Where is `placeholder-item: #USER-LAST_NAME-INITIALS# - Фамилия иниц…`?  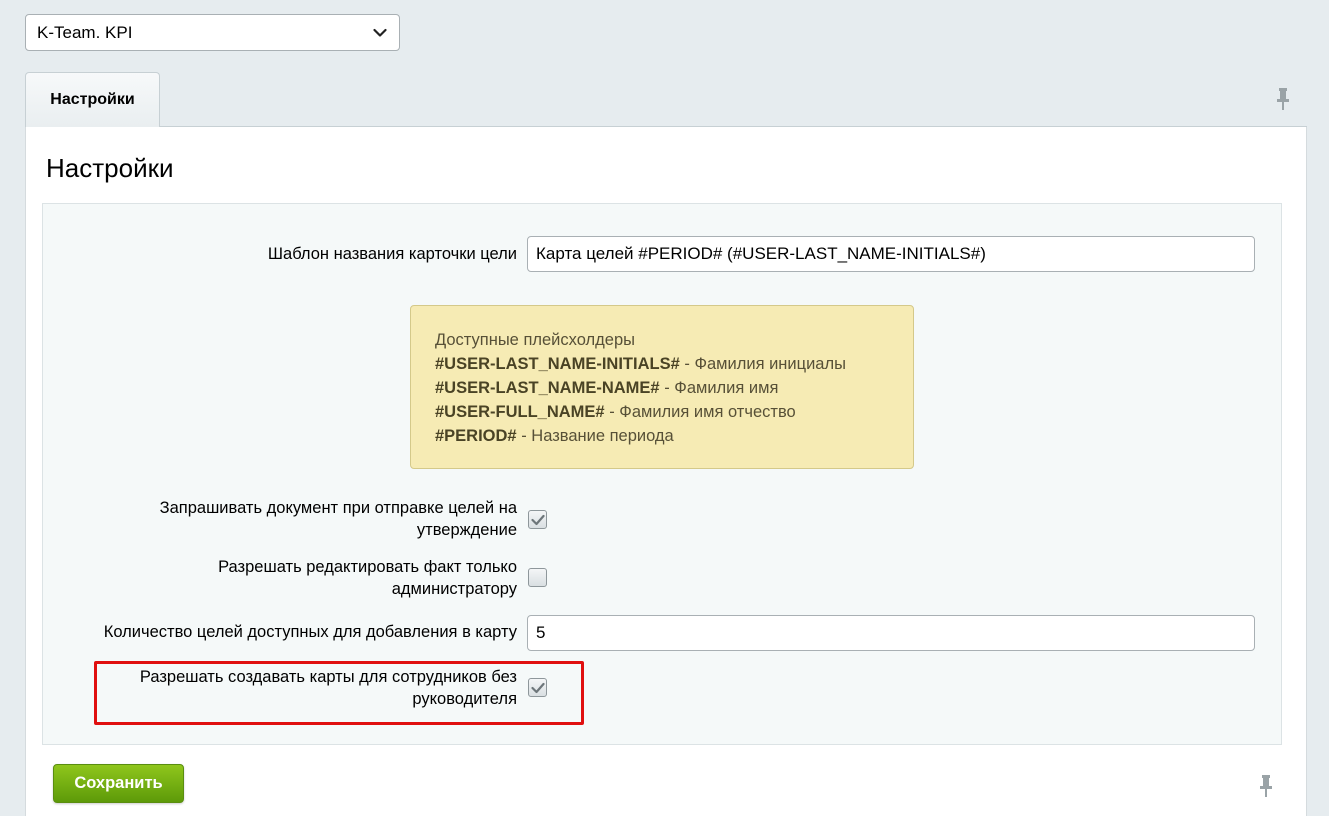
placeholder-item: #USER-LAST_NAME-INITIALS# - Фамилия иниц… is located at coordinates (640, 364).